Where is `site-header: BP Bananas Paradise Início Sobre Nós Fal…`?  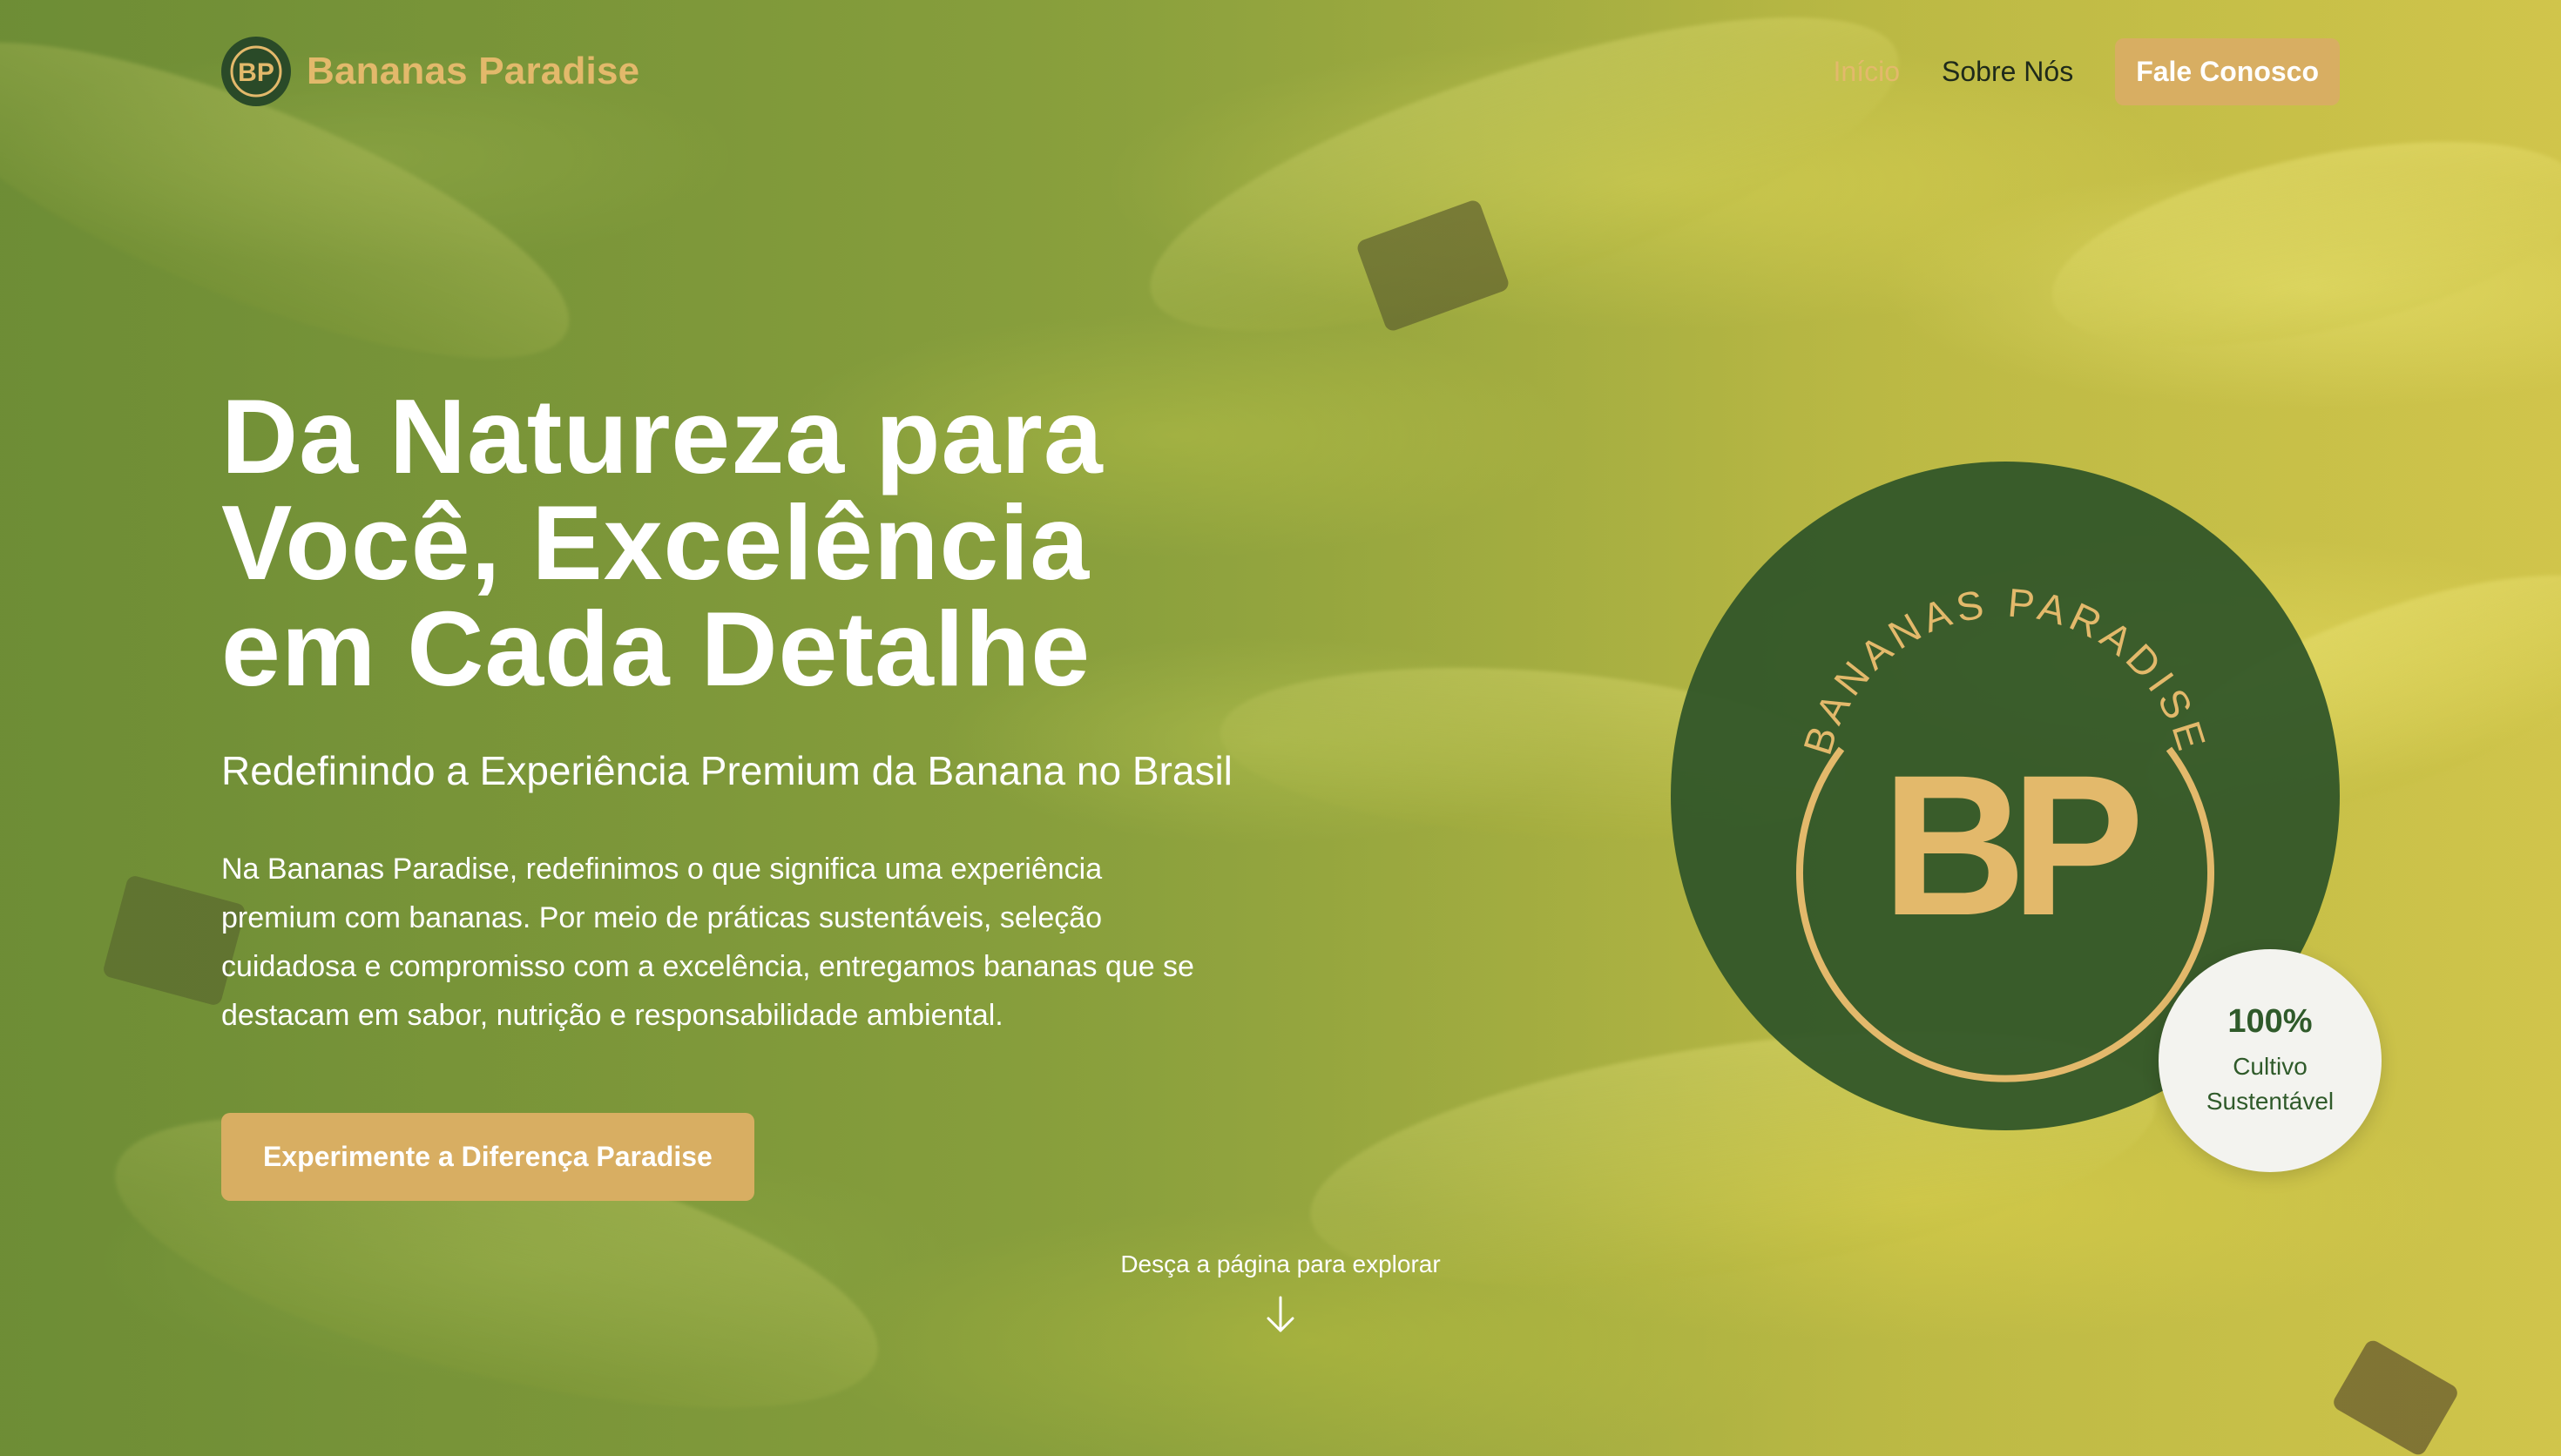 site-header: BP Bananas Paradise Início Sobre Nós Fal… is located at coordinates (1280, 71).